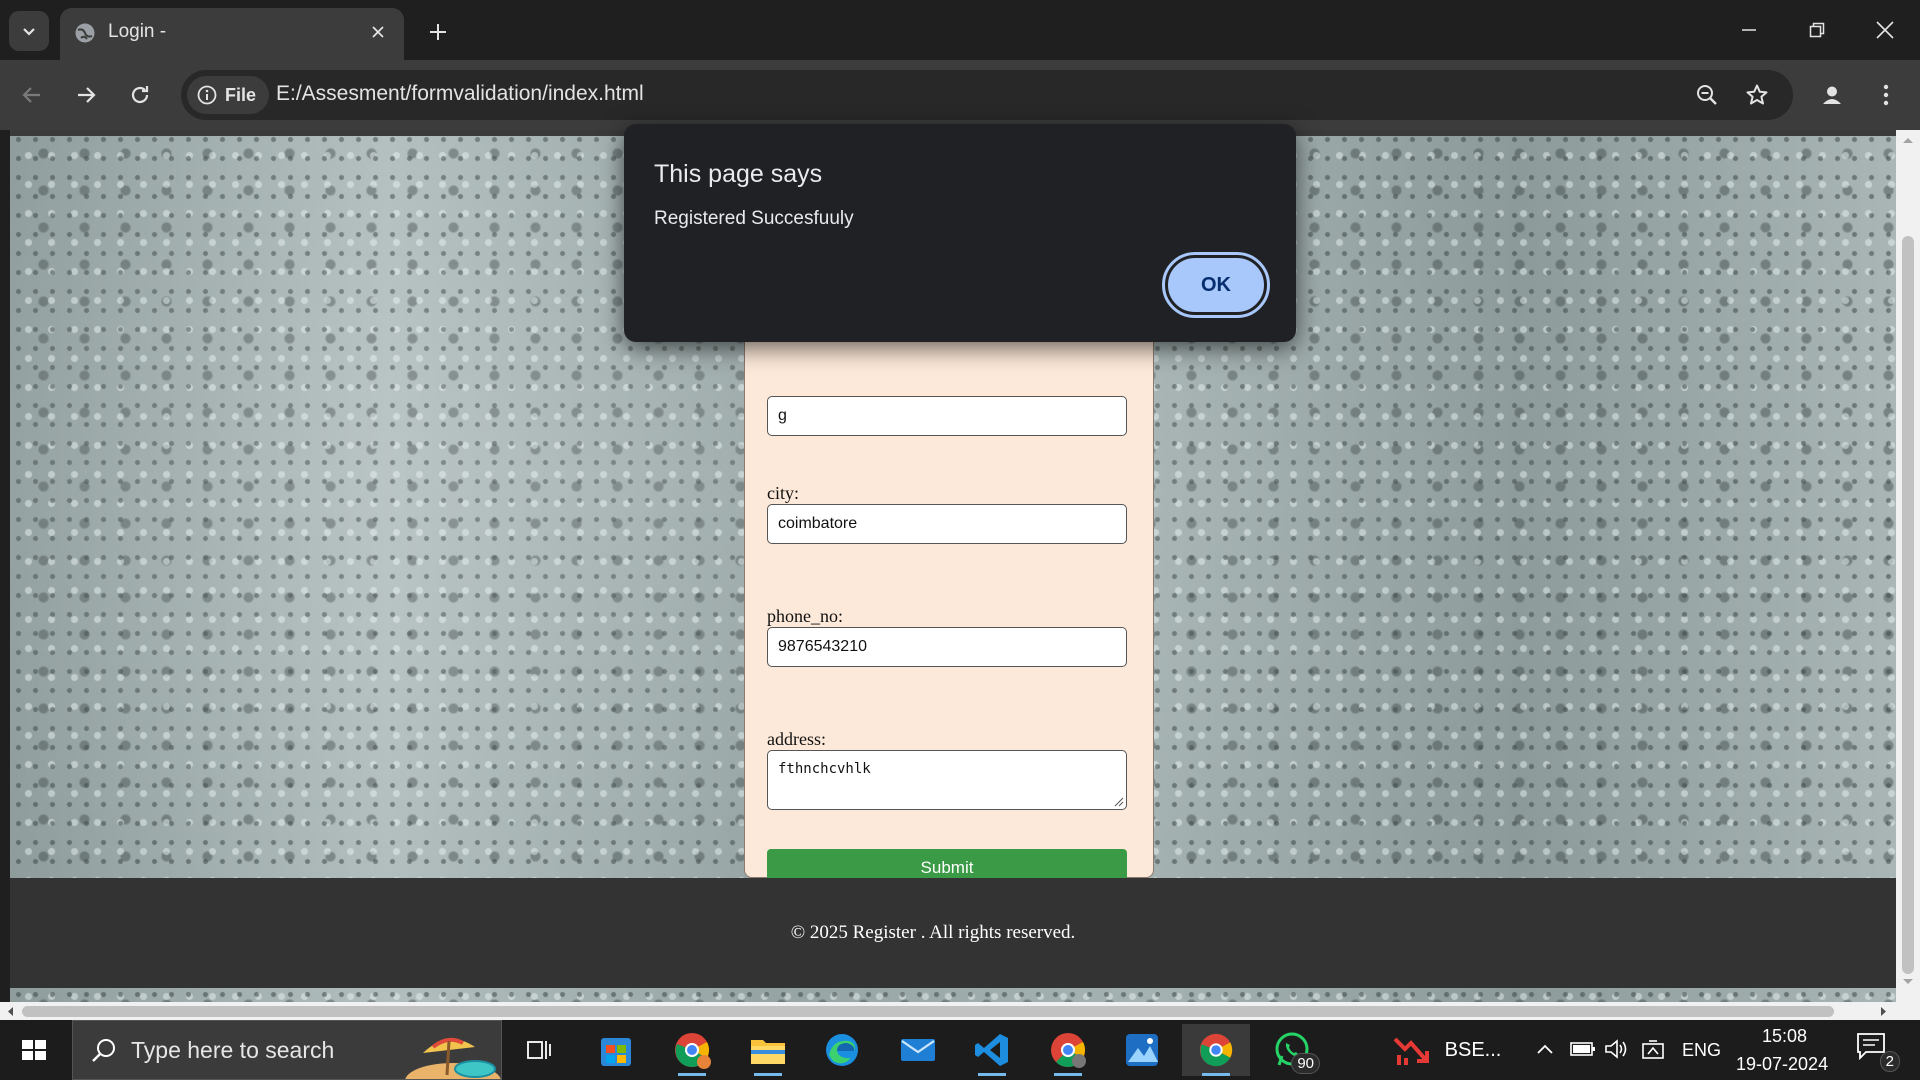  Describe the element at coordinates (85, 33) in the screenshot. I see `globe-icon` at that location.